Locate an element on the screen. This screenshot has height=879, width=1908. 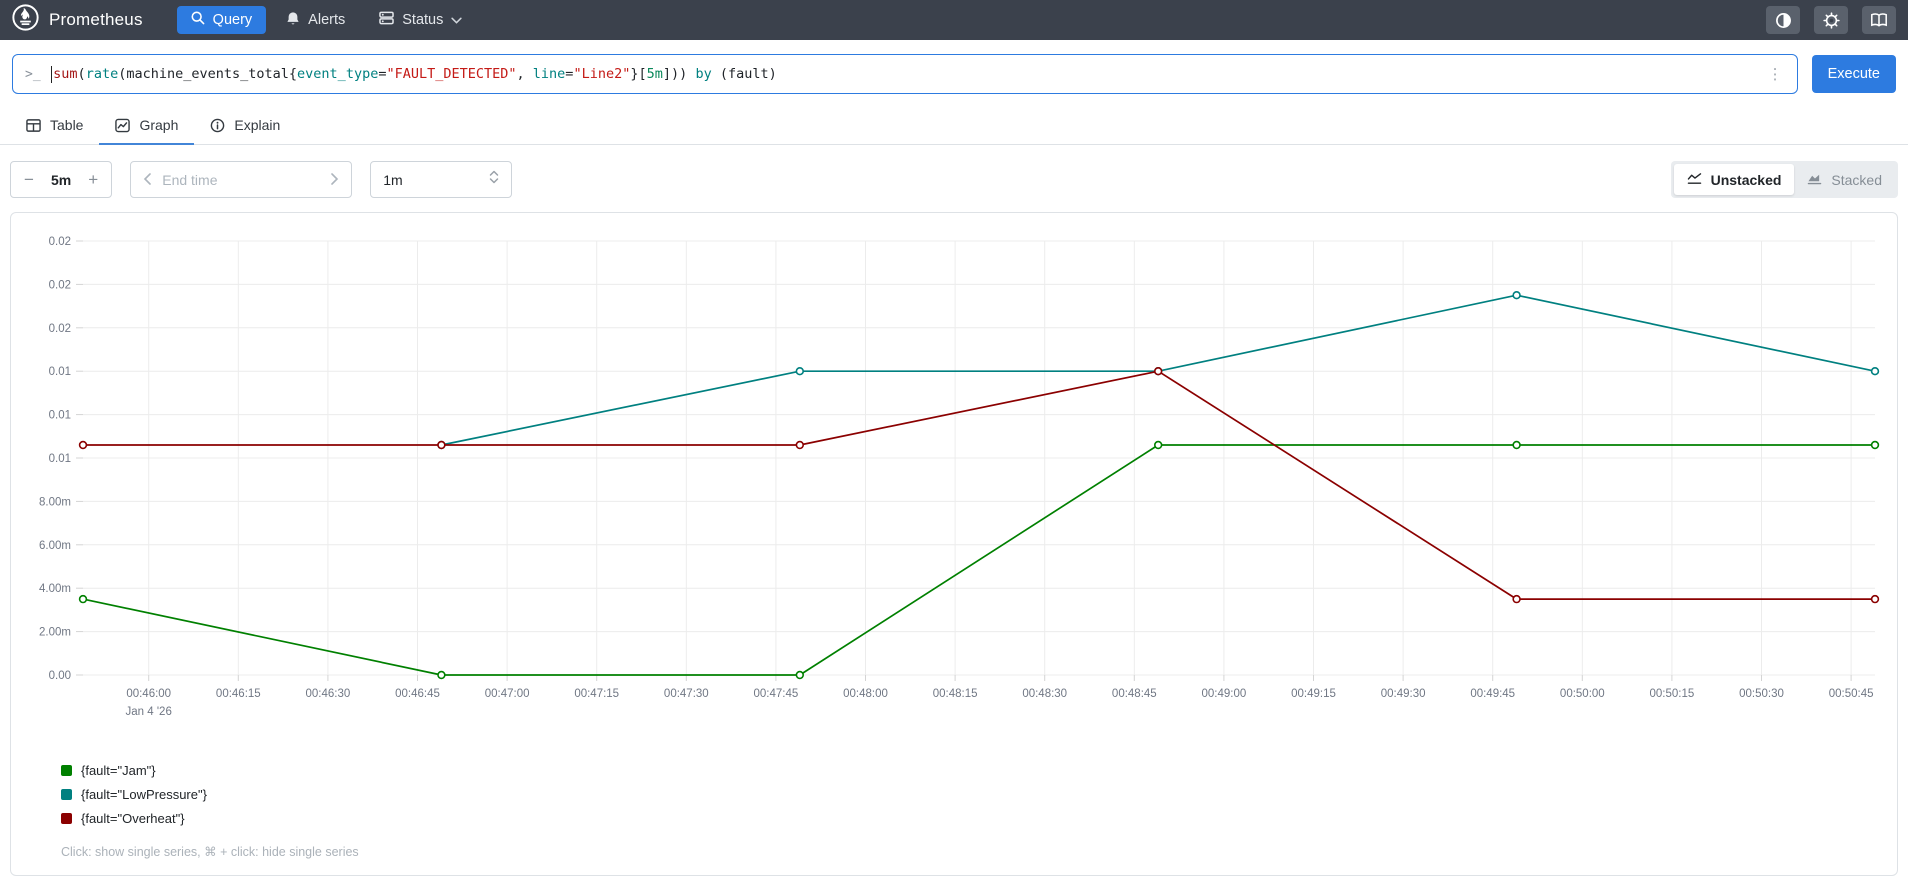
bell-icon is located at coordinates (293, 20).